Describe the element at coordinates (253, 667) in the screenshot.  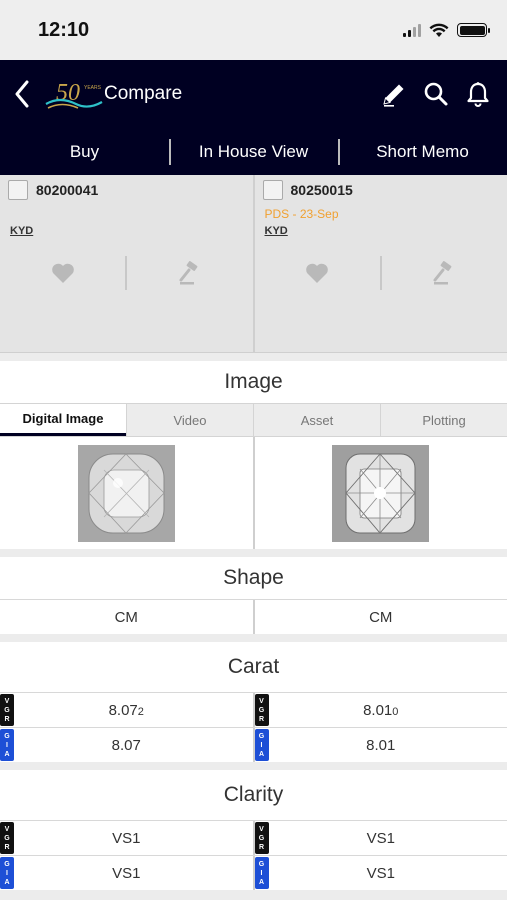
I see `section-title-carat: Carat` at that location.